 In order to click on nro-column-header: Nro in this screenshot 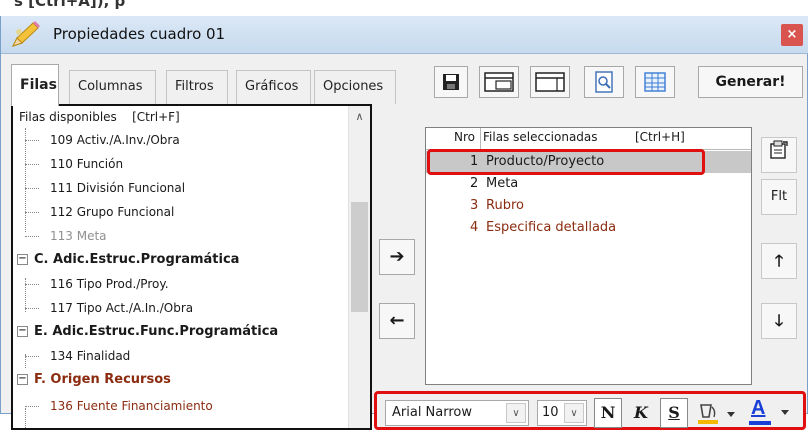, I will do `click(464, 137)`.